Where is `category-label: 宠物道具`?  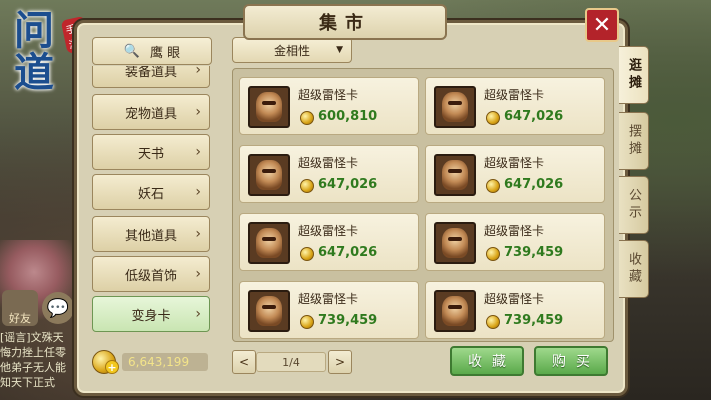 category-label: 宠物道具 is located at coordinates (150, 114).